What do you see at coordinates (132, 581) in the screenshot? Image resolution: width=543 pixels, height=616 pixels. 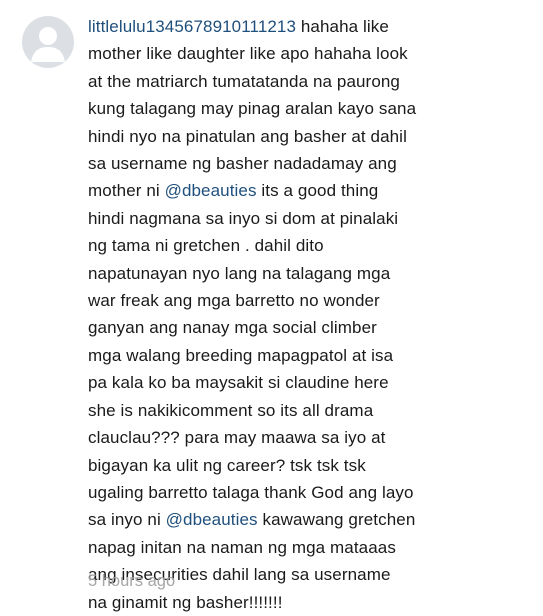 I see `comment-timestamp: 5 hours ago` at bounding box center [132, 581].